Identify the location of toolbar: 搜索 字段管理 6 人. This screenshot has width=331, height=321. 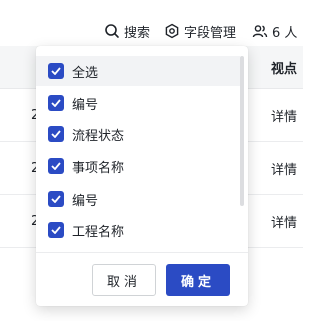
(165, 31).